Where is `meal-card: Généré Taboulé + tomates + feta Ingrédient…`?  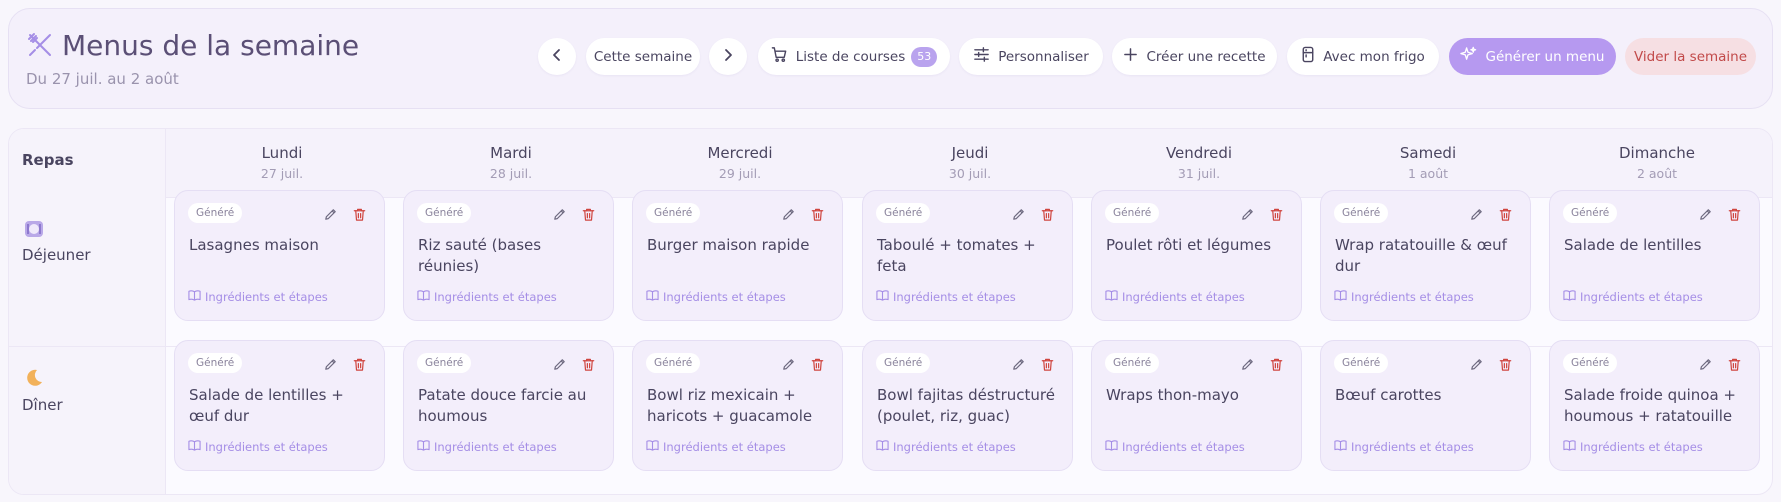
meal-card: Généré Taboulé + tomates + feta Ingrédient… is located at coordinates (967, 255).